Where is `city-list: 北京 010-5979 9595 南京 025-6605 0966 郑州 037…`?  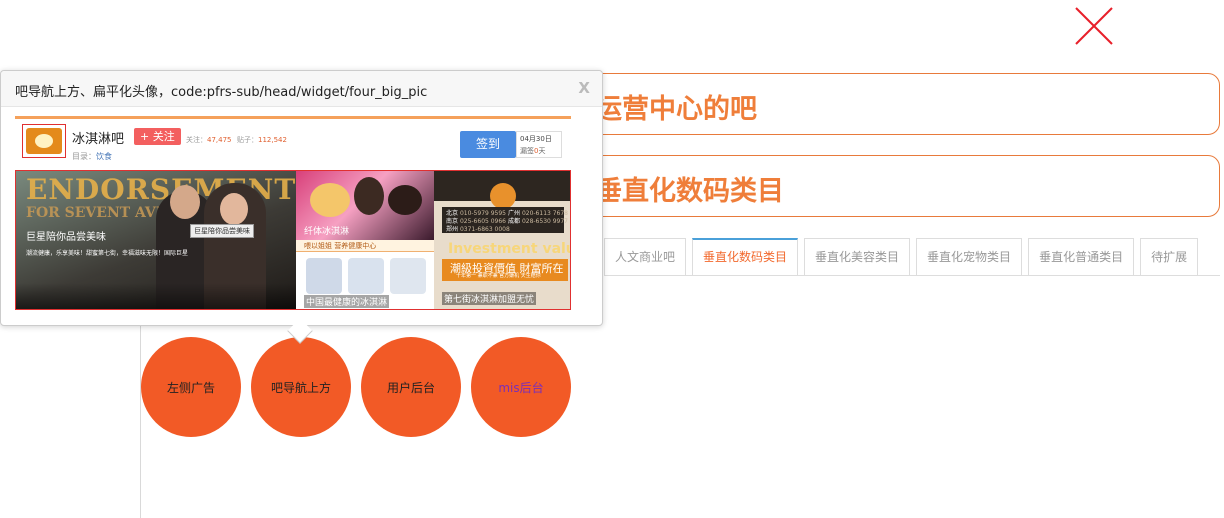
city-list: 北京 010-5979 9595 南京 025-6605 0966 郑州 037… is located at coordinates (505, 220).